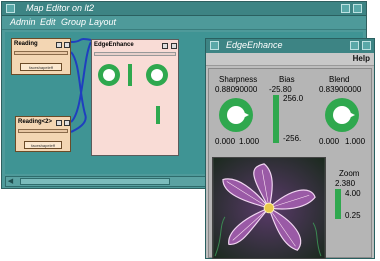 The height and width of the screenshot is (261, 380). I want to click on scroll-thumb, so click(95, 181).